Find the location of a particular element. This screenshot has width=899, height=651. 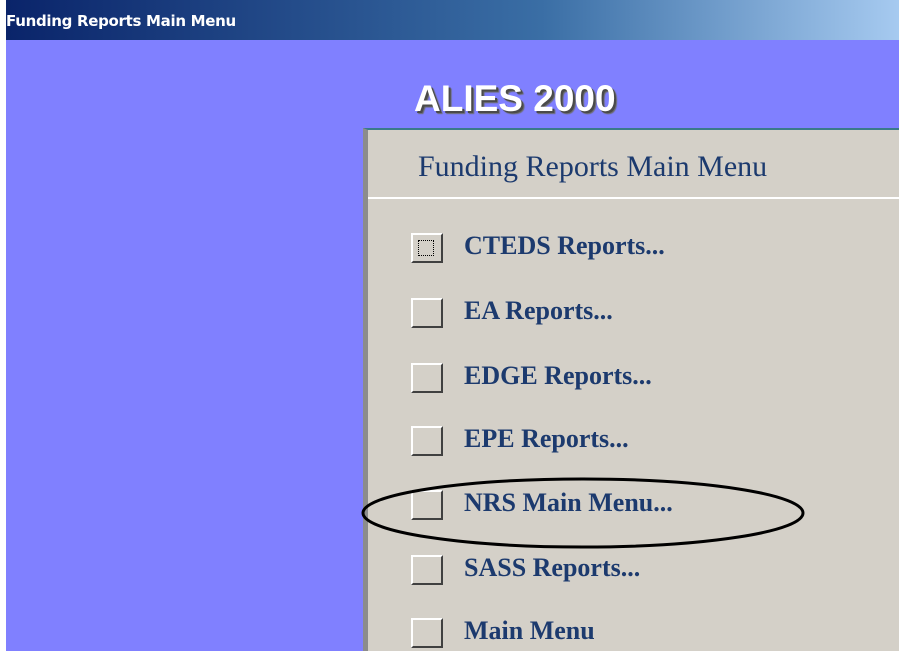

main-menu-button is located at coordinates (427, 633).